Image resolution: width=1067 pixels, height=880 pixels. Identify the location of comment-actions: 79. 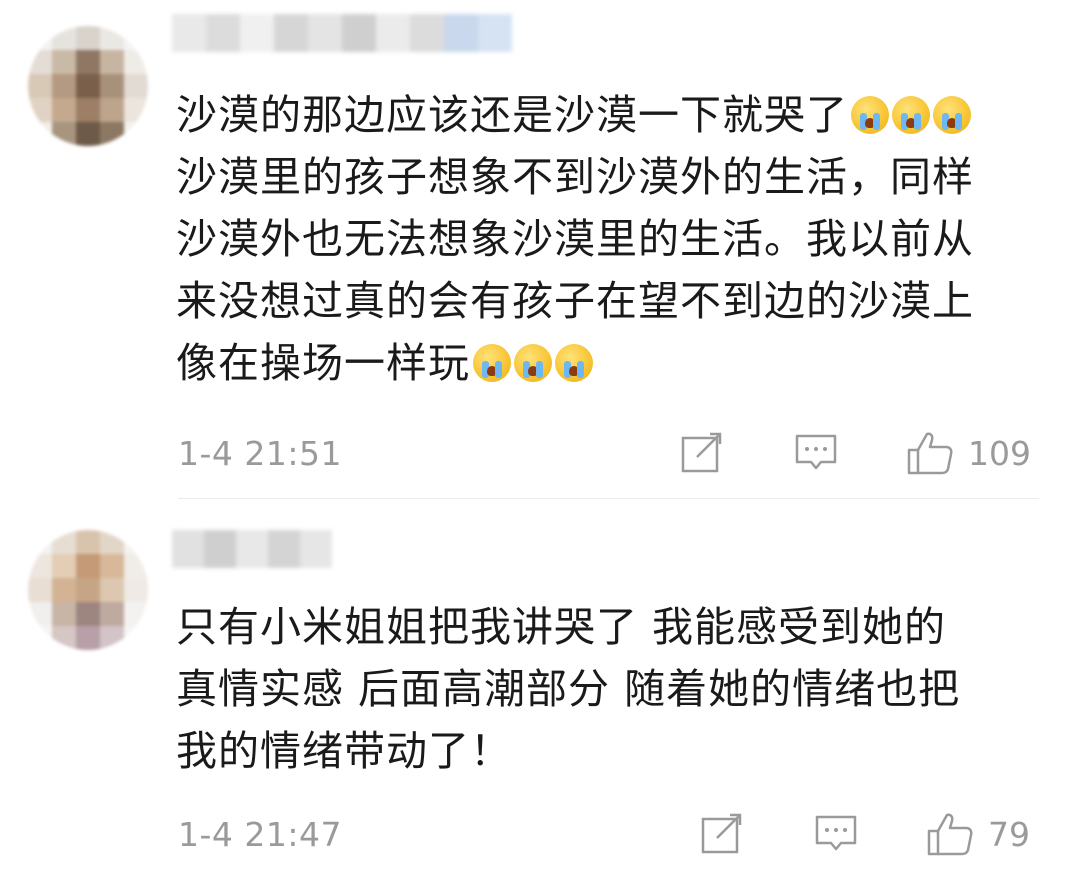
(865, 834).